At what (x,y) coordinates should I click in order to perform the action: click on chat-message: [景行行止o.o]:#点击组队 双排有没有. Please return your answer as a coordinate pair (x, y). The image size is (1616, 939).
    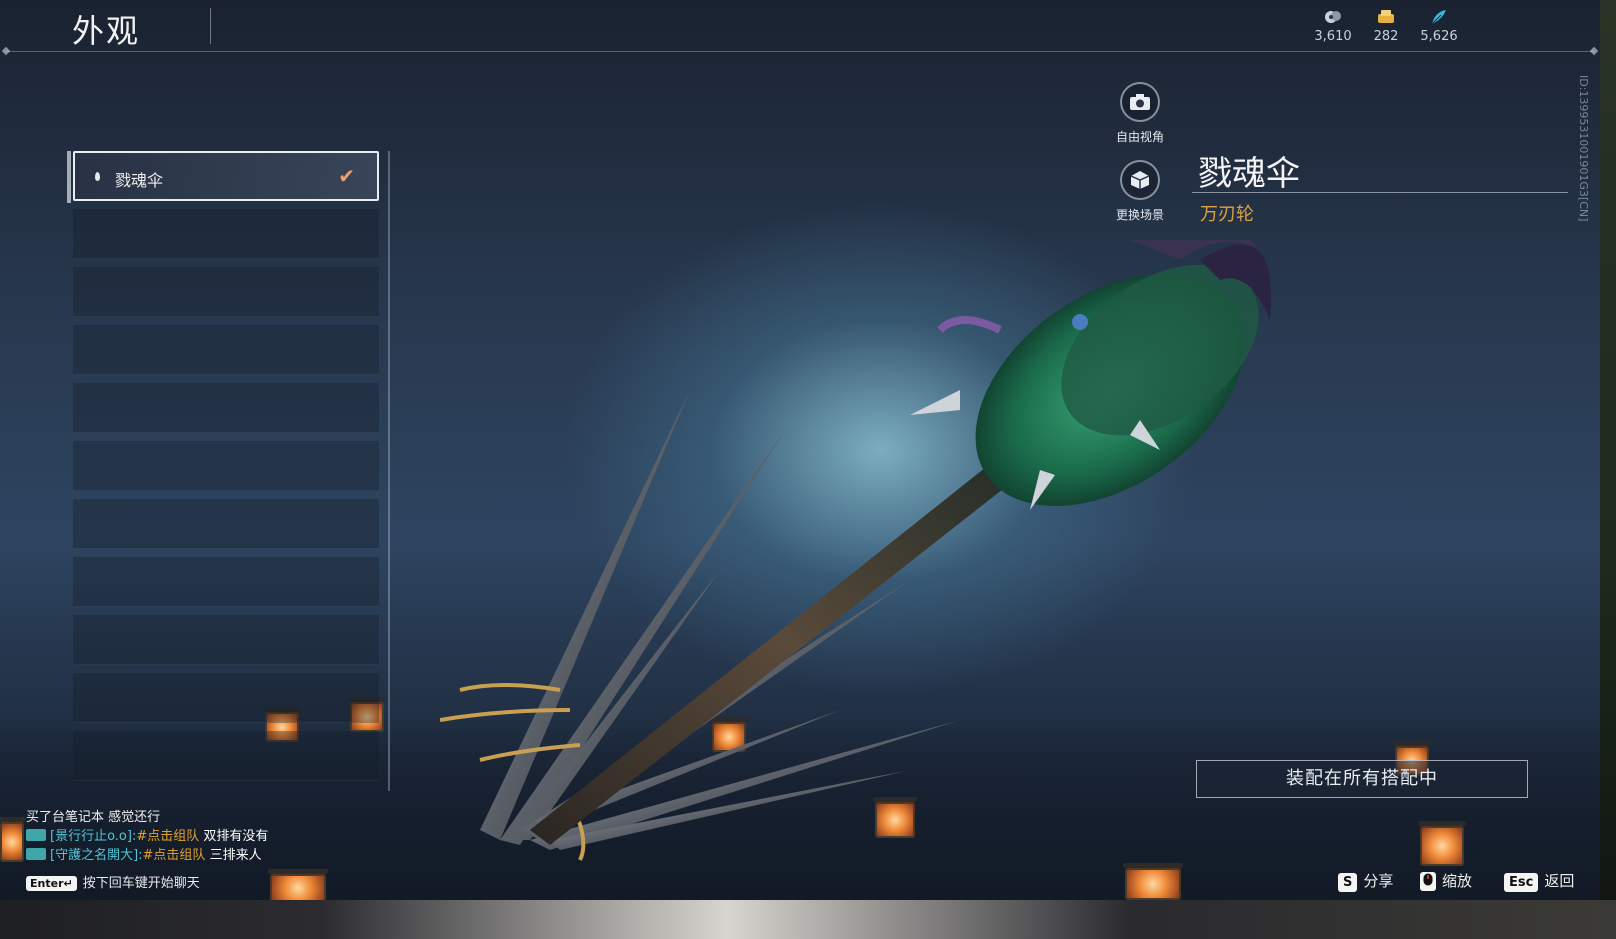
    Looking at the image, I should click on (246, 834).